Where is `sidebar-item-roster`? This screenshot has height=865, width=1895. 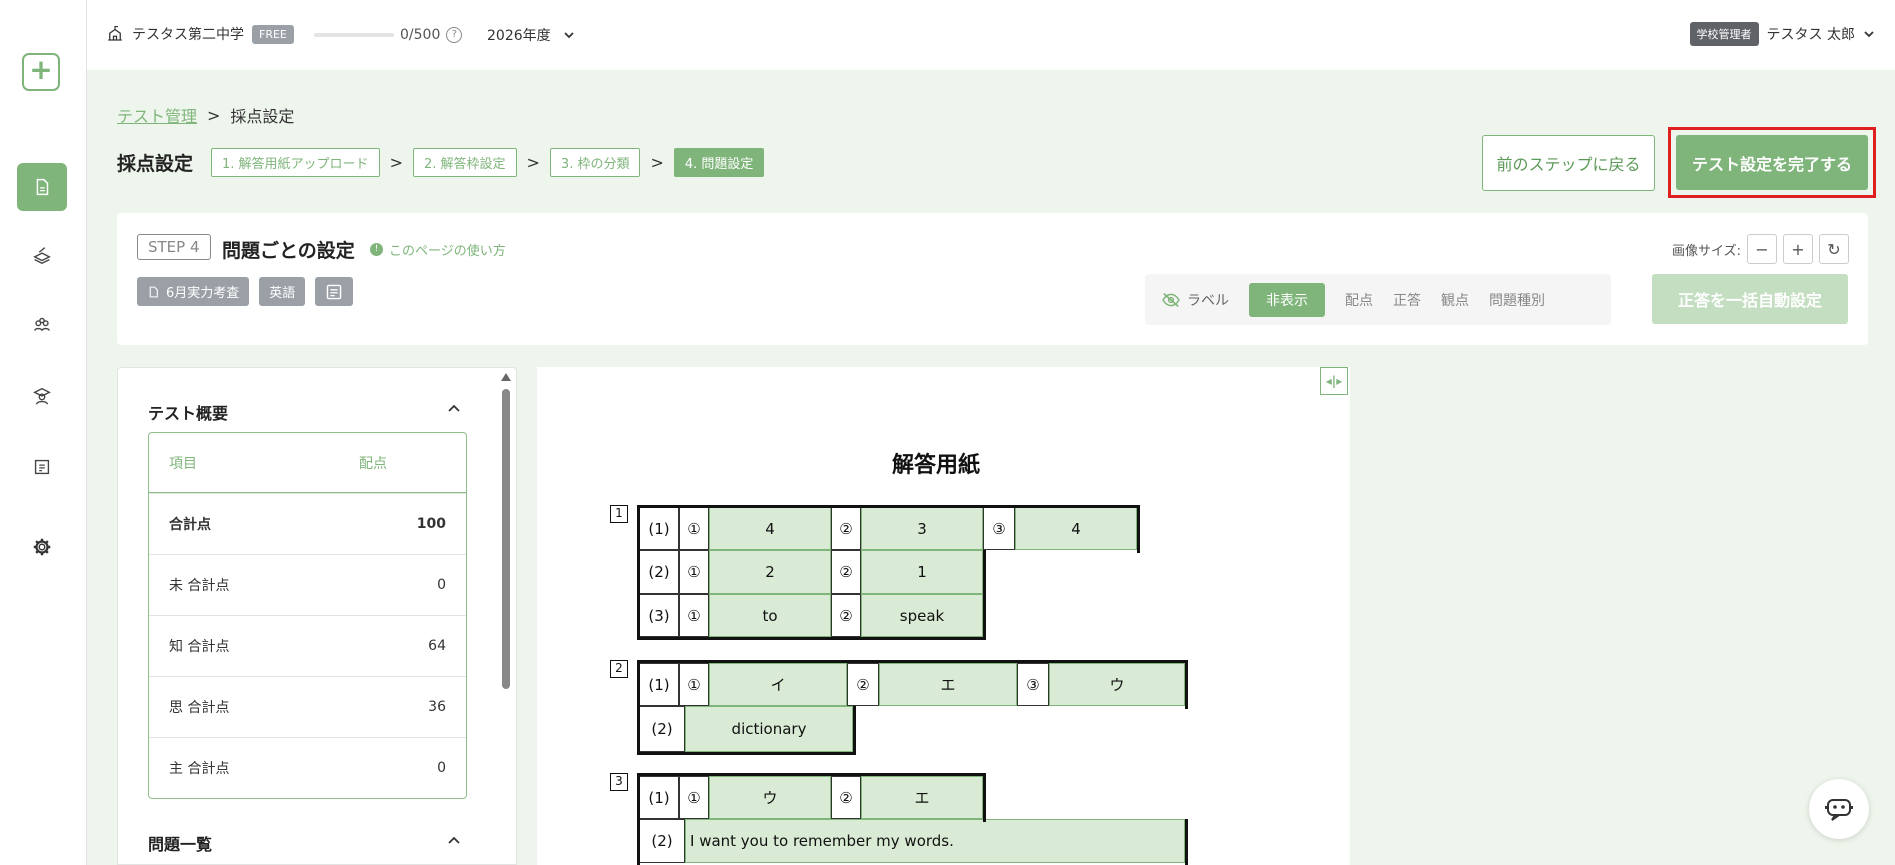
sidebar-item-roster is located at coordinates (42, 467).